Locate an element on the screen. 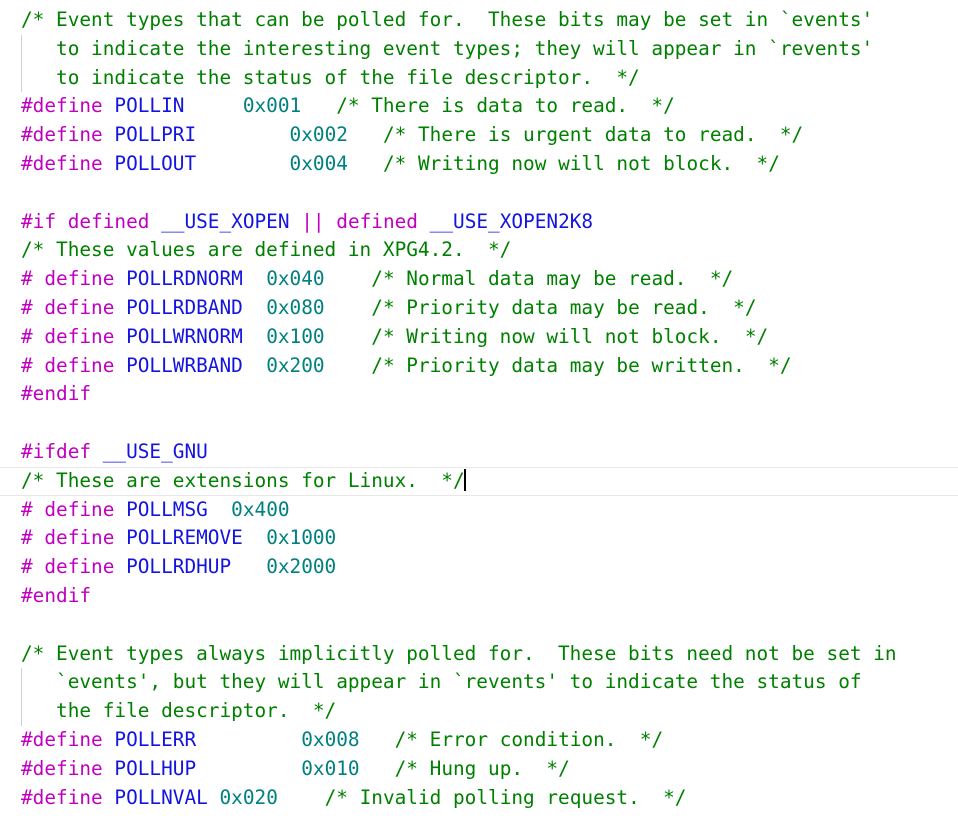  comment-token: /* Priority data may be read. */ is located at coordinates (564, 307).